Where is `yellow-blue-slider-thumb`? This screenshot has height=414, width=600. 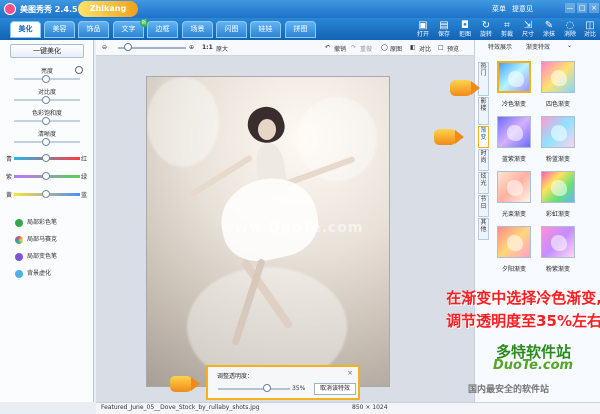
yellow-blue-slider-thumb is located at coordinates (46, 194).